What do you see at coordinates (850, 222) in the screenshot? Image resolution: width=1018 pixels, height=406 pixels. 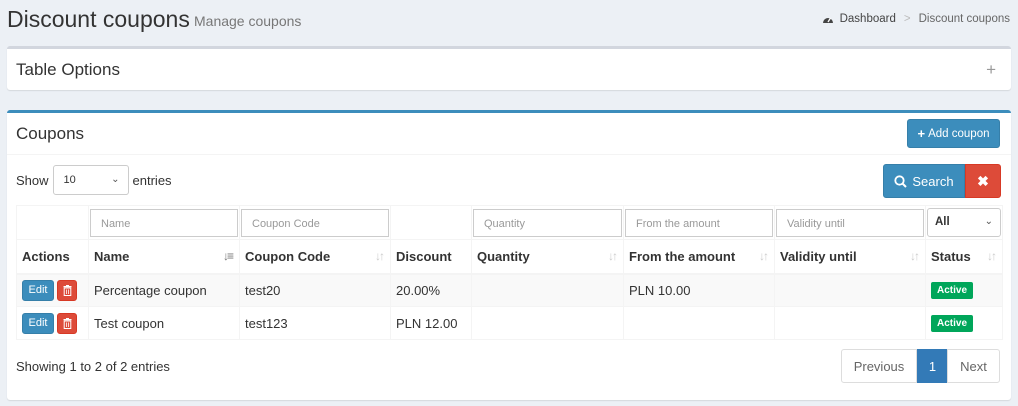 I see `validity-filter-input: Validity until` at bounding box center [850, 222].